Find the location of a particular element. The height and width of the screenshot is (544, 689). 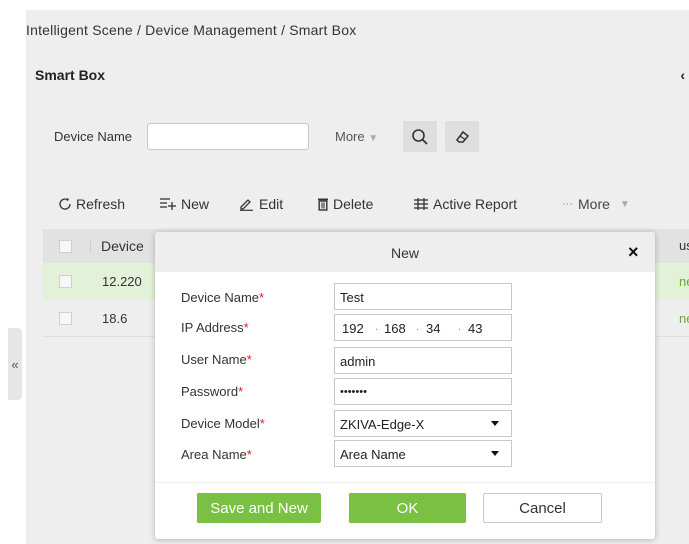

dialog-title: New is located at coordinates (404, 253).